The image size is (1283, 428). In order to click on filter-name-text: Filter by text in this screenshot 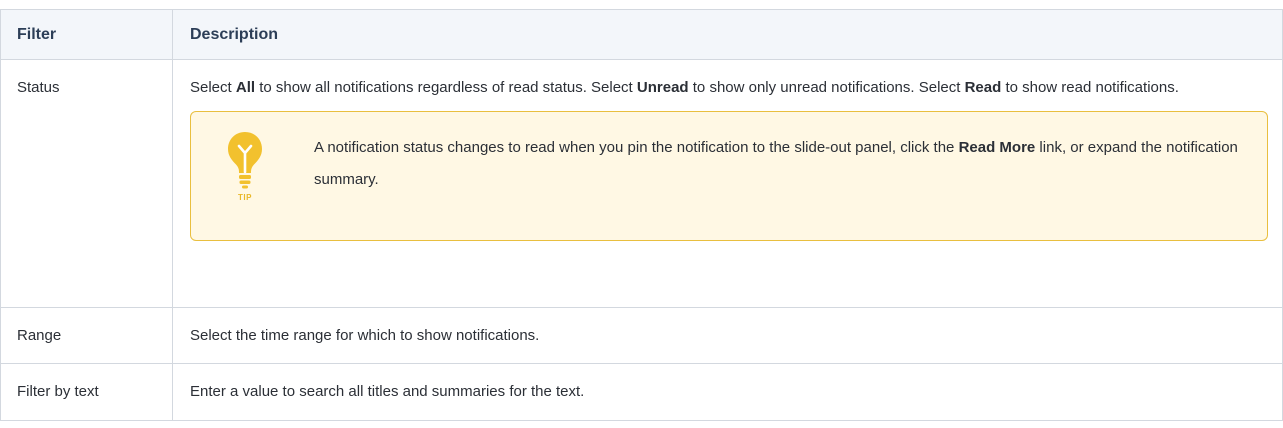, I will do `click(86, 392)`.